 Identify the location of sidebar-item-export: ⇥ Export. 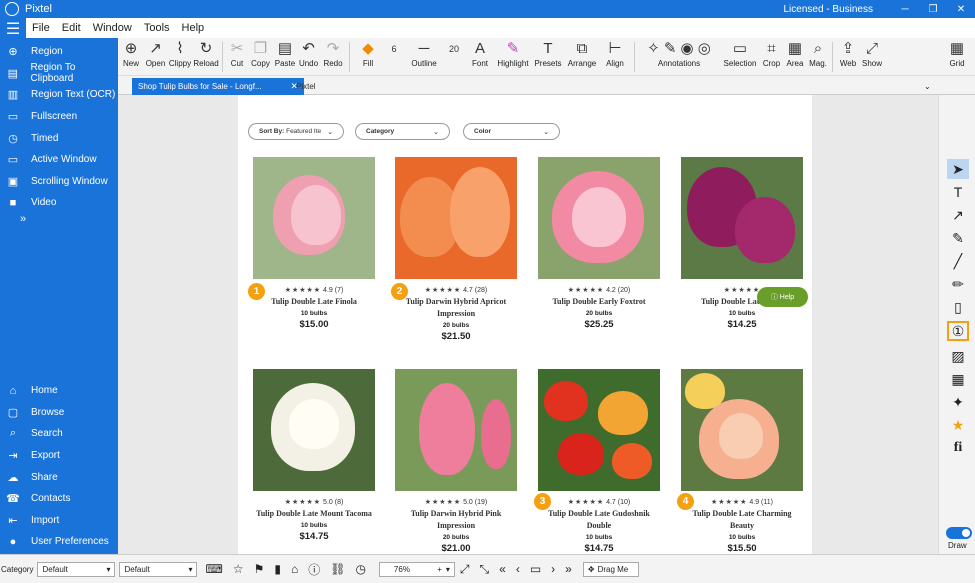
(59, 456).